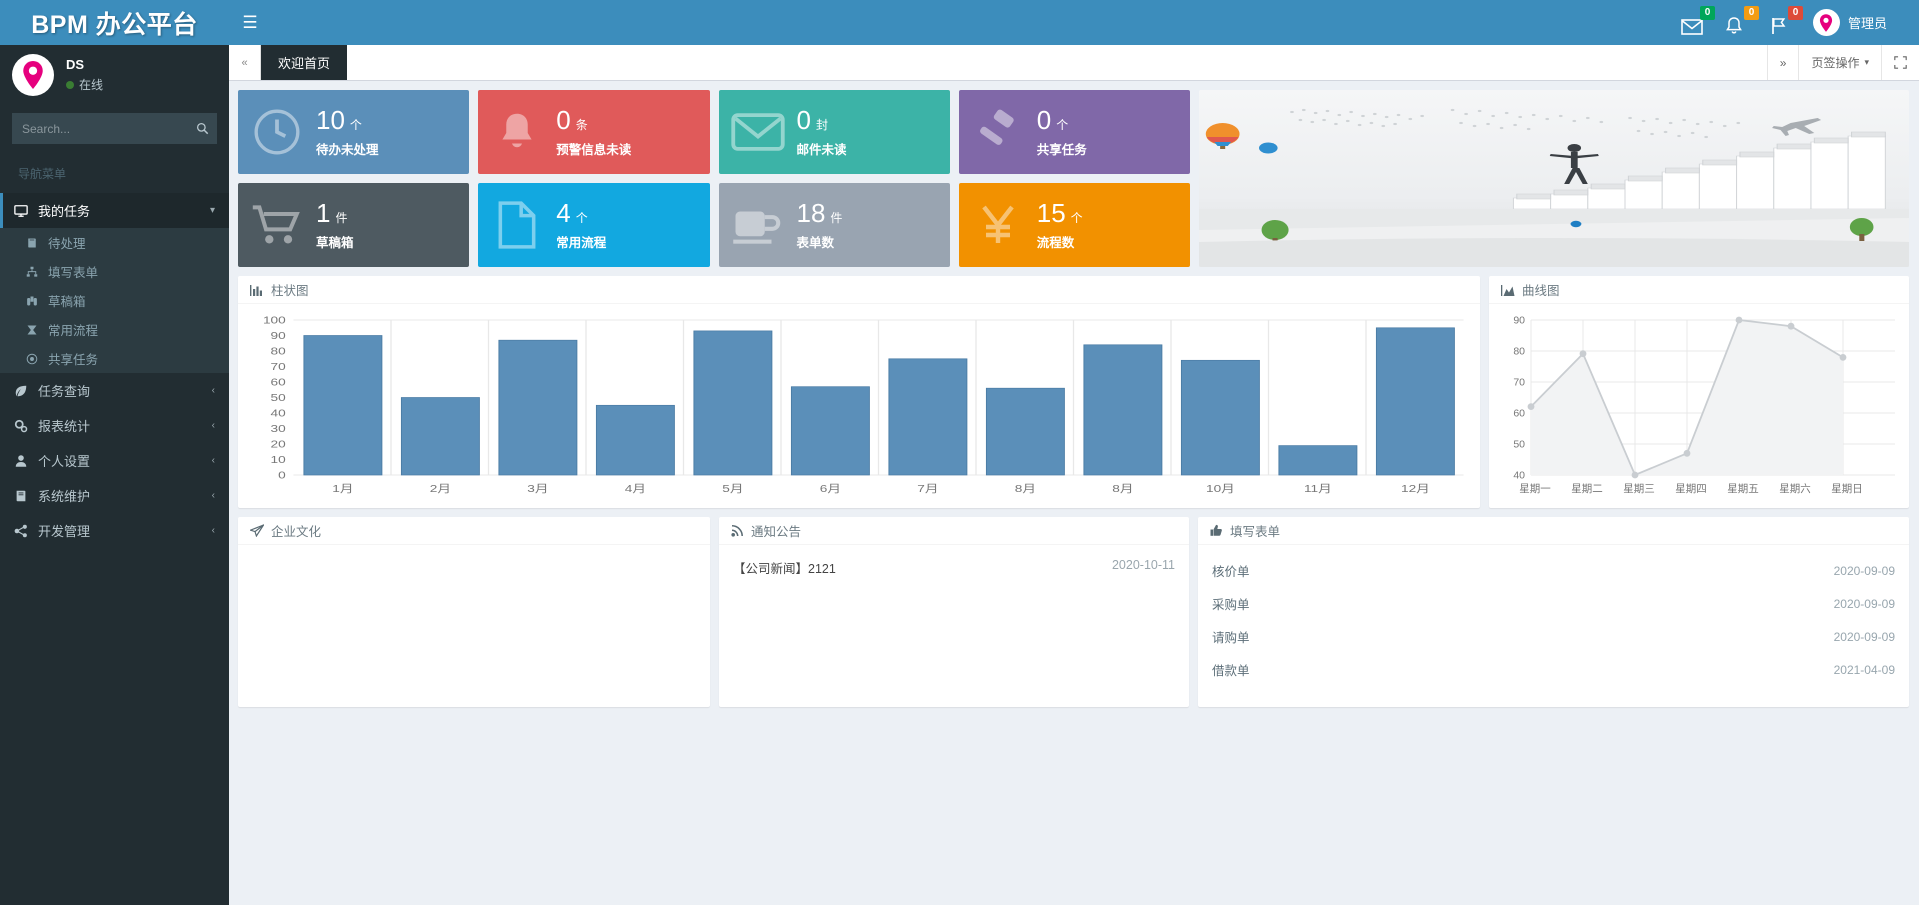 The height and width of the screenshot is (905, 1919). Describe the element at coordinates (1782, 62) in the screenshot. I see `double-right-icon: »` at that location.